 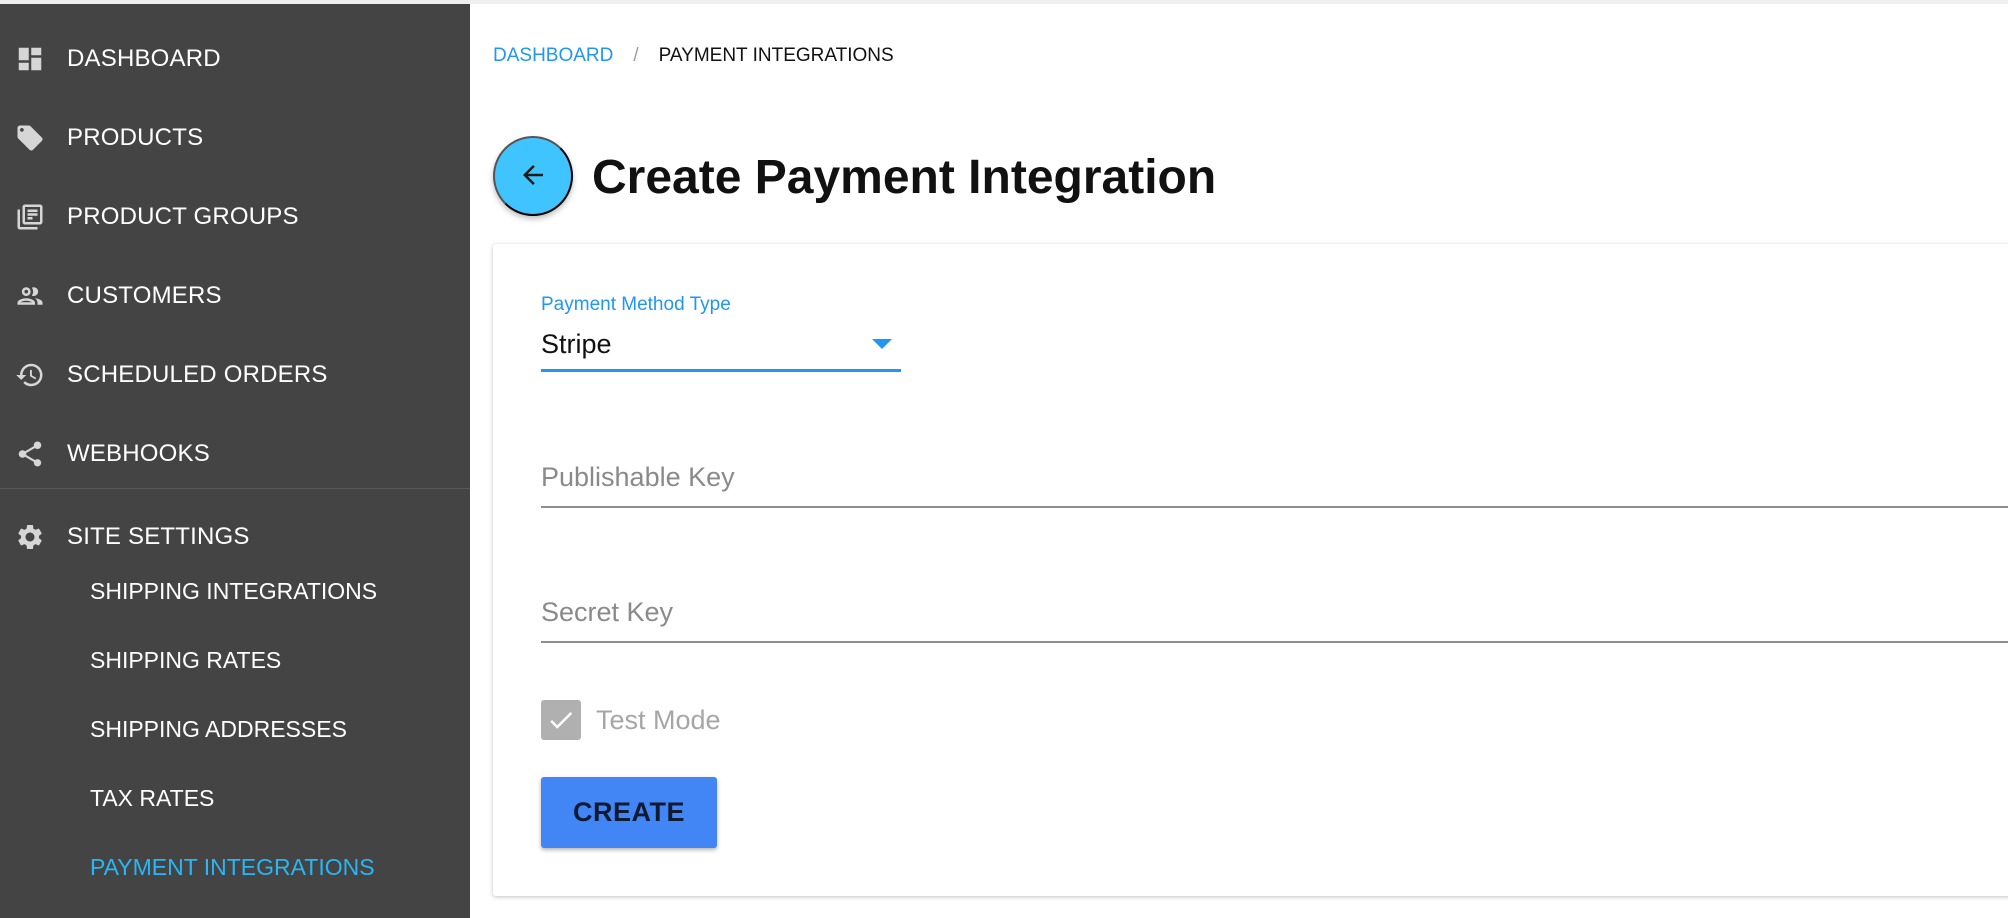 I want to click on history-icon, so click(x=30, y=375).